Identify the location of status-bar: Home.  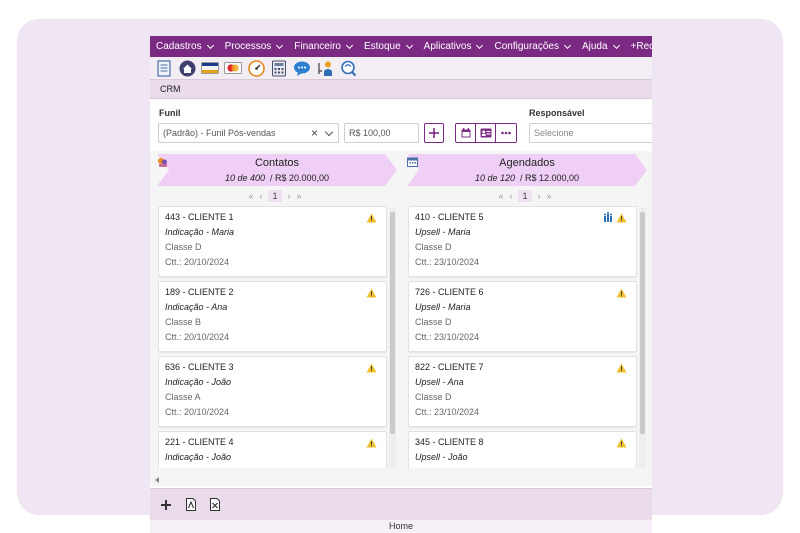
(401, 526).